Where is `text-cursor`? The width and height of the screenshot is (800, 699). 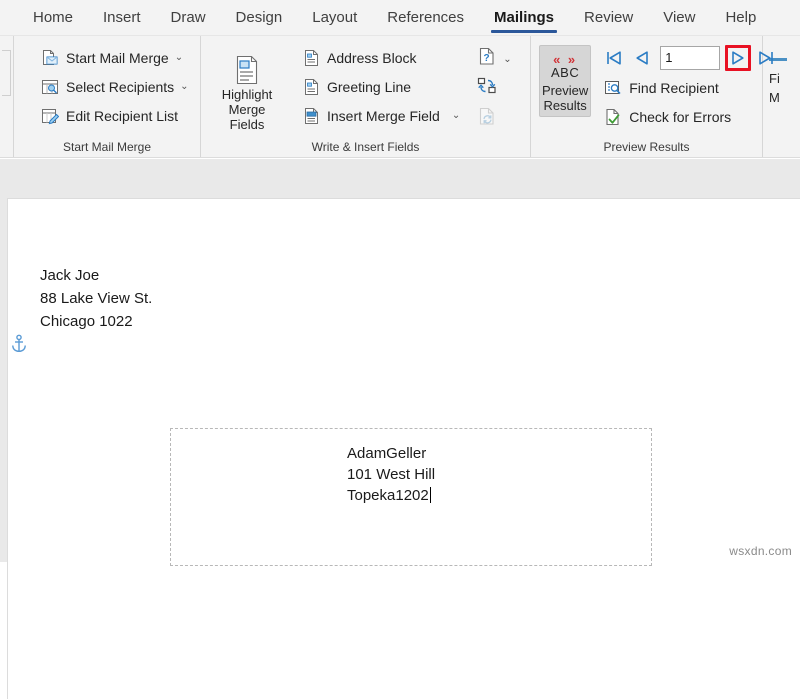
text-cursor is located at coordinates (430, 495).